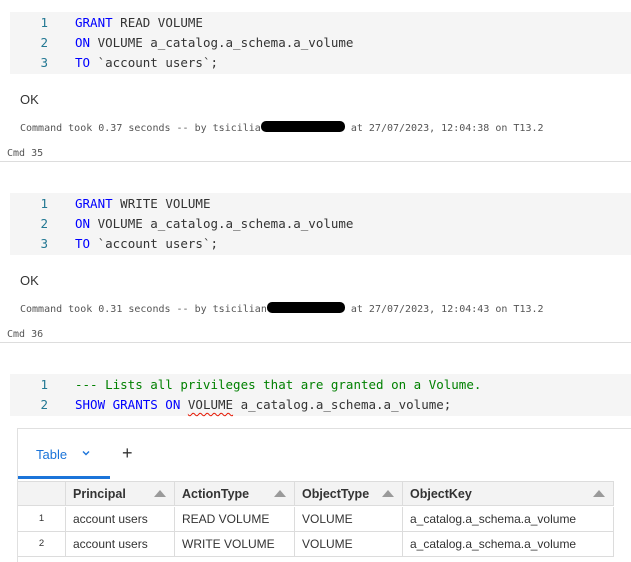 This screenshot has width=631, height=562. I want to click on column-header-label: Principal, so click(99, 494).